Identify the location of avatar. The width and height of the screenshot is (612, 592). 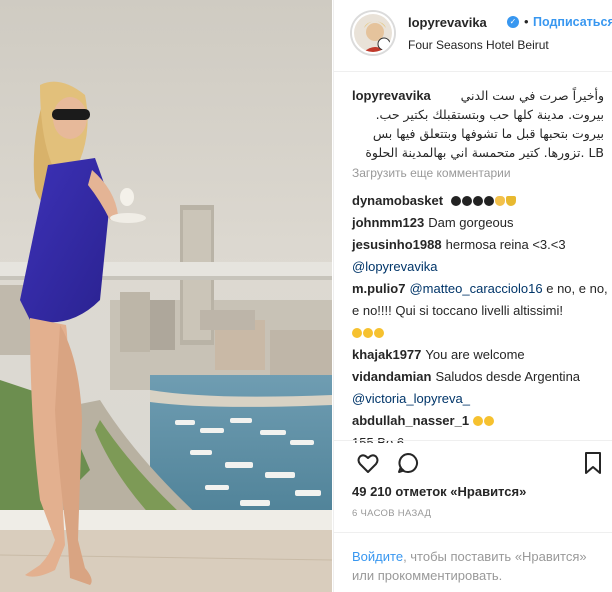
(373, 33).